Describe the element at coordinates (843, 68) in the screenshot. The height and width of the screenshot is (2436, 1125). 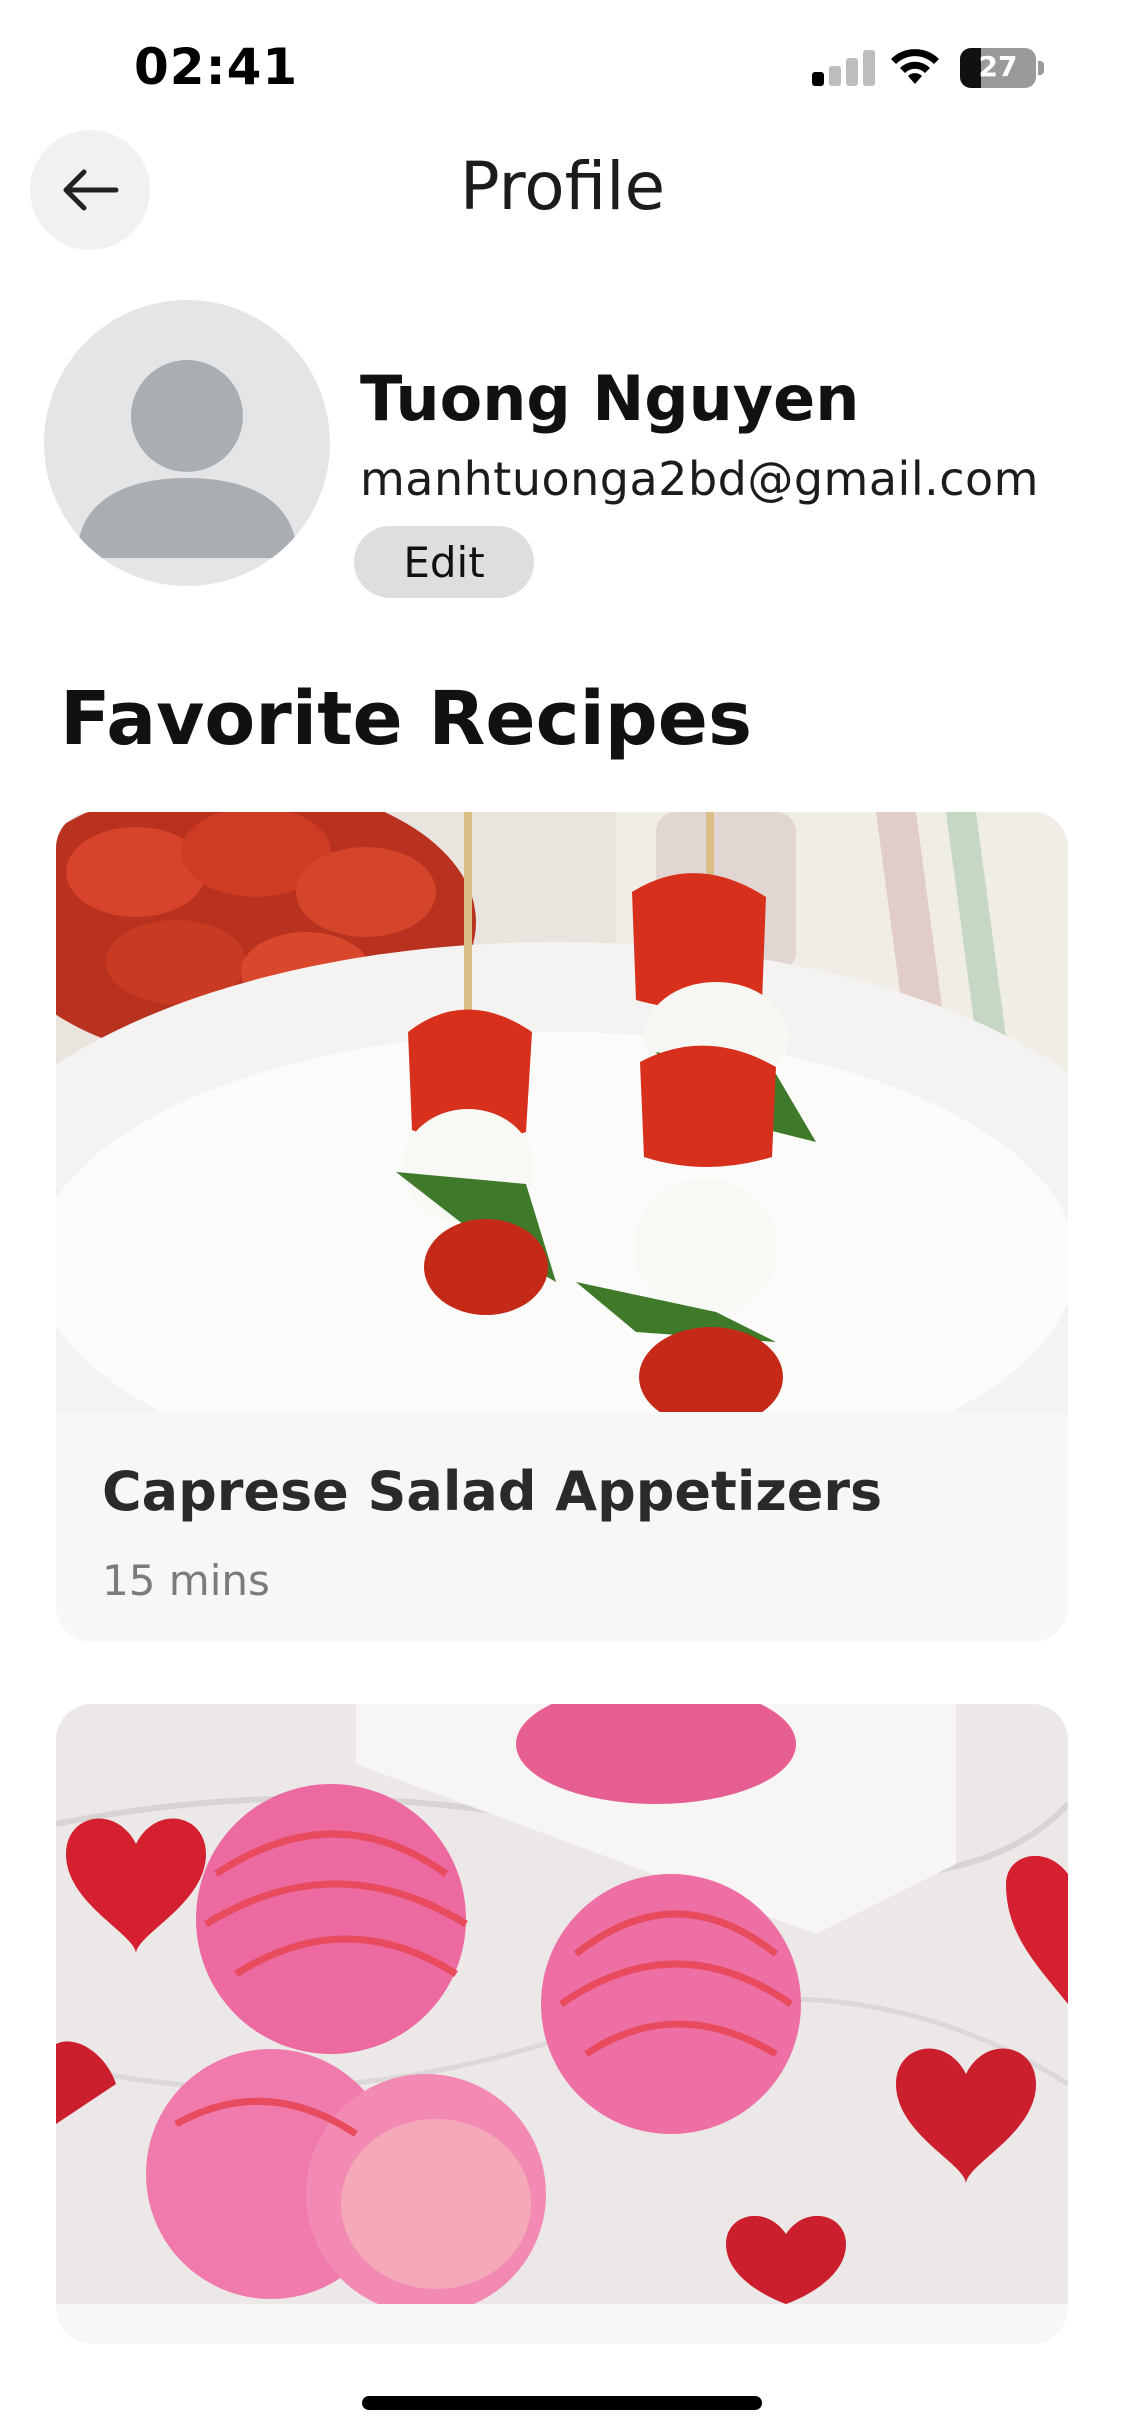
I see `cellular-signal-icon` at that location.